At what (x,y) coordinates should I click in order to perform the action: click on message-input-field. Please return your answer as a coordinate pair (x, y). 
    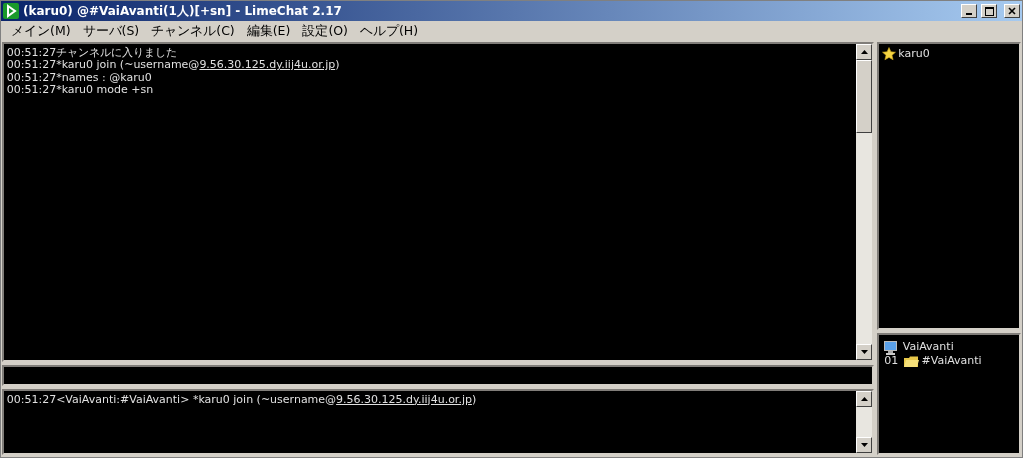
    Looking at the image, I should click on (438, 375).